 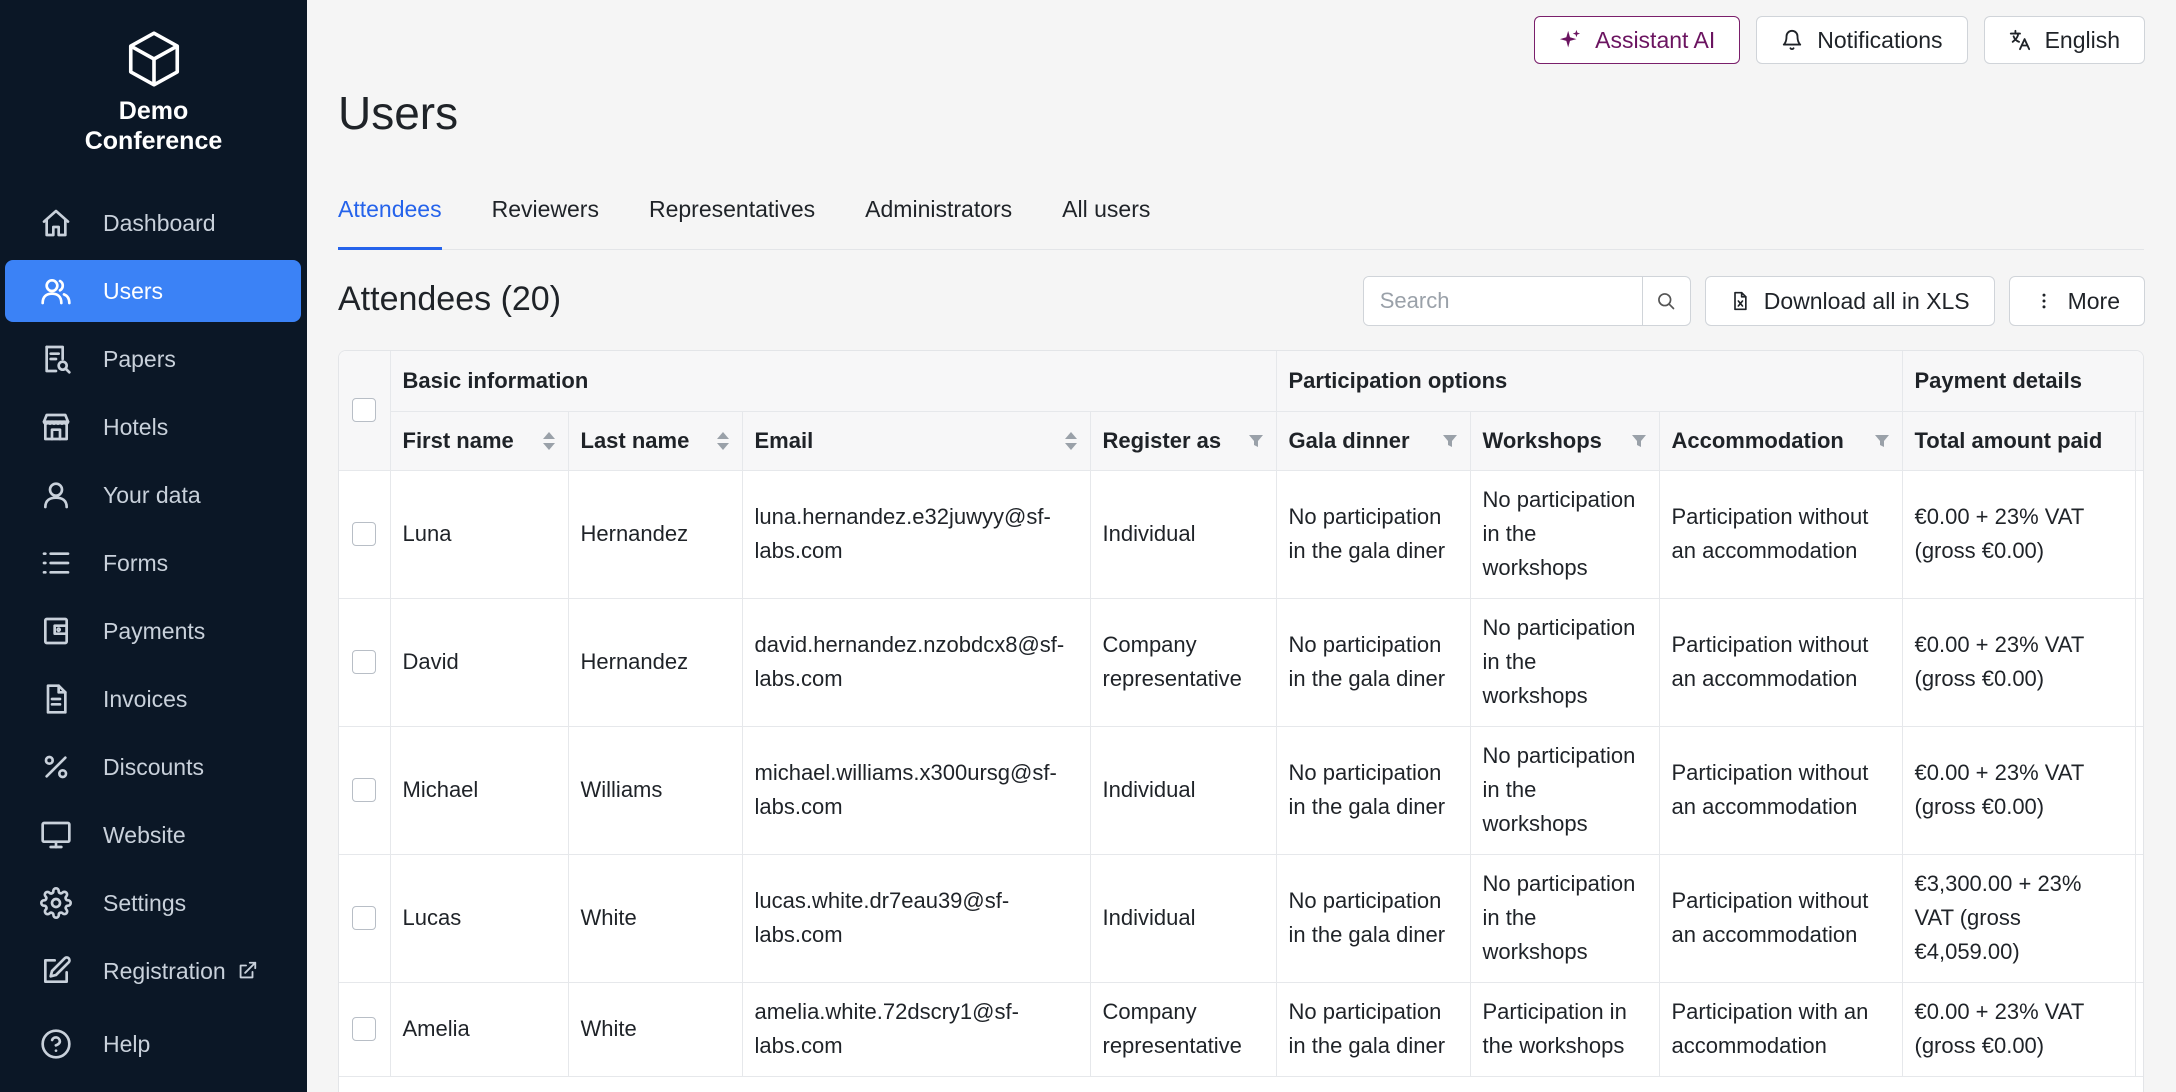 I want to click on column-header-last-name: Last name, so click(x=655, y=441).